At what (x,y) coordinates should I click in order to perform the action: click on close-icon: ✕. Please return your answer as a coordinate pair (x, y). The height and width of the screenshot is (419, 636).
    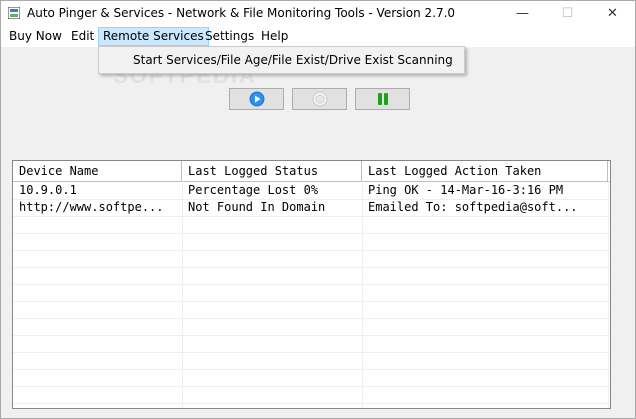
    Looking at the image, I should click on (612, 13).